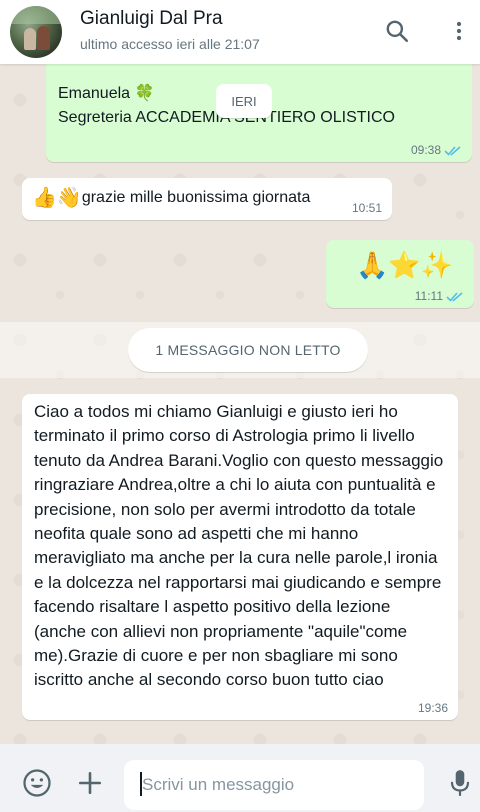  I want to click on message-meta: 11:11, so click(439, 296).